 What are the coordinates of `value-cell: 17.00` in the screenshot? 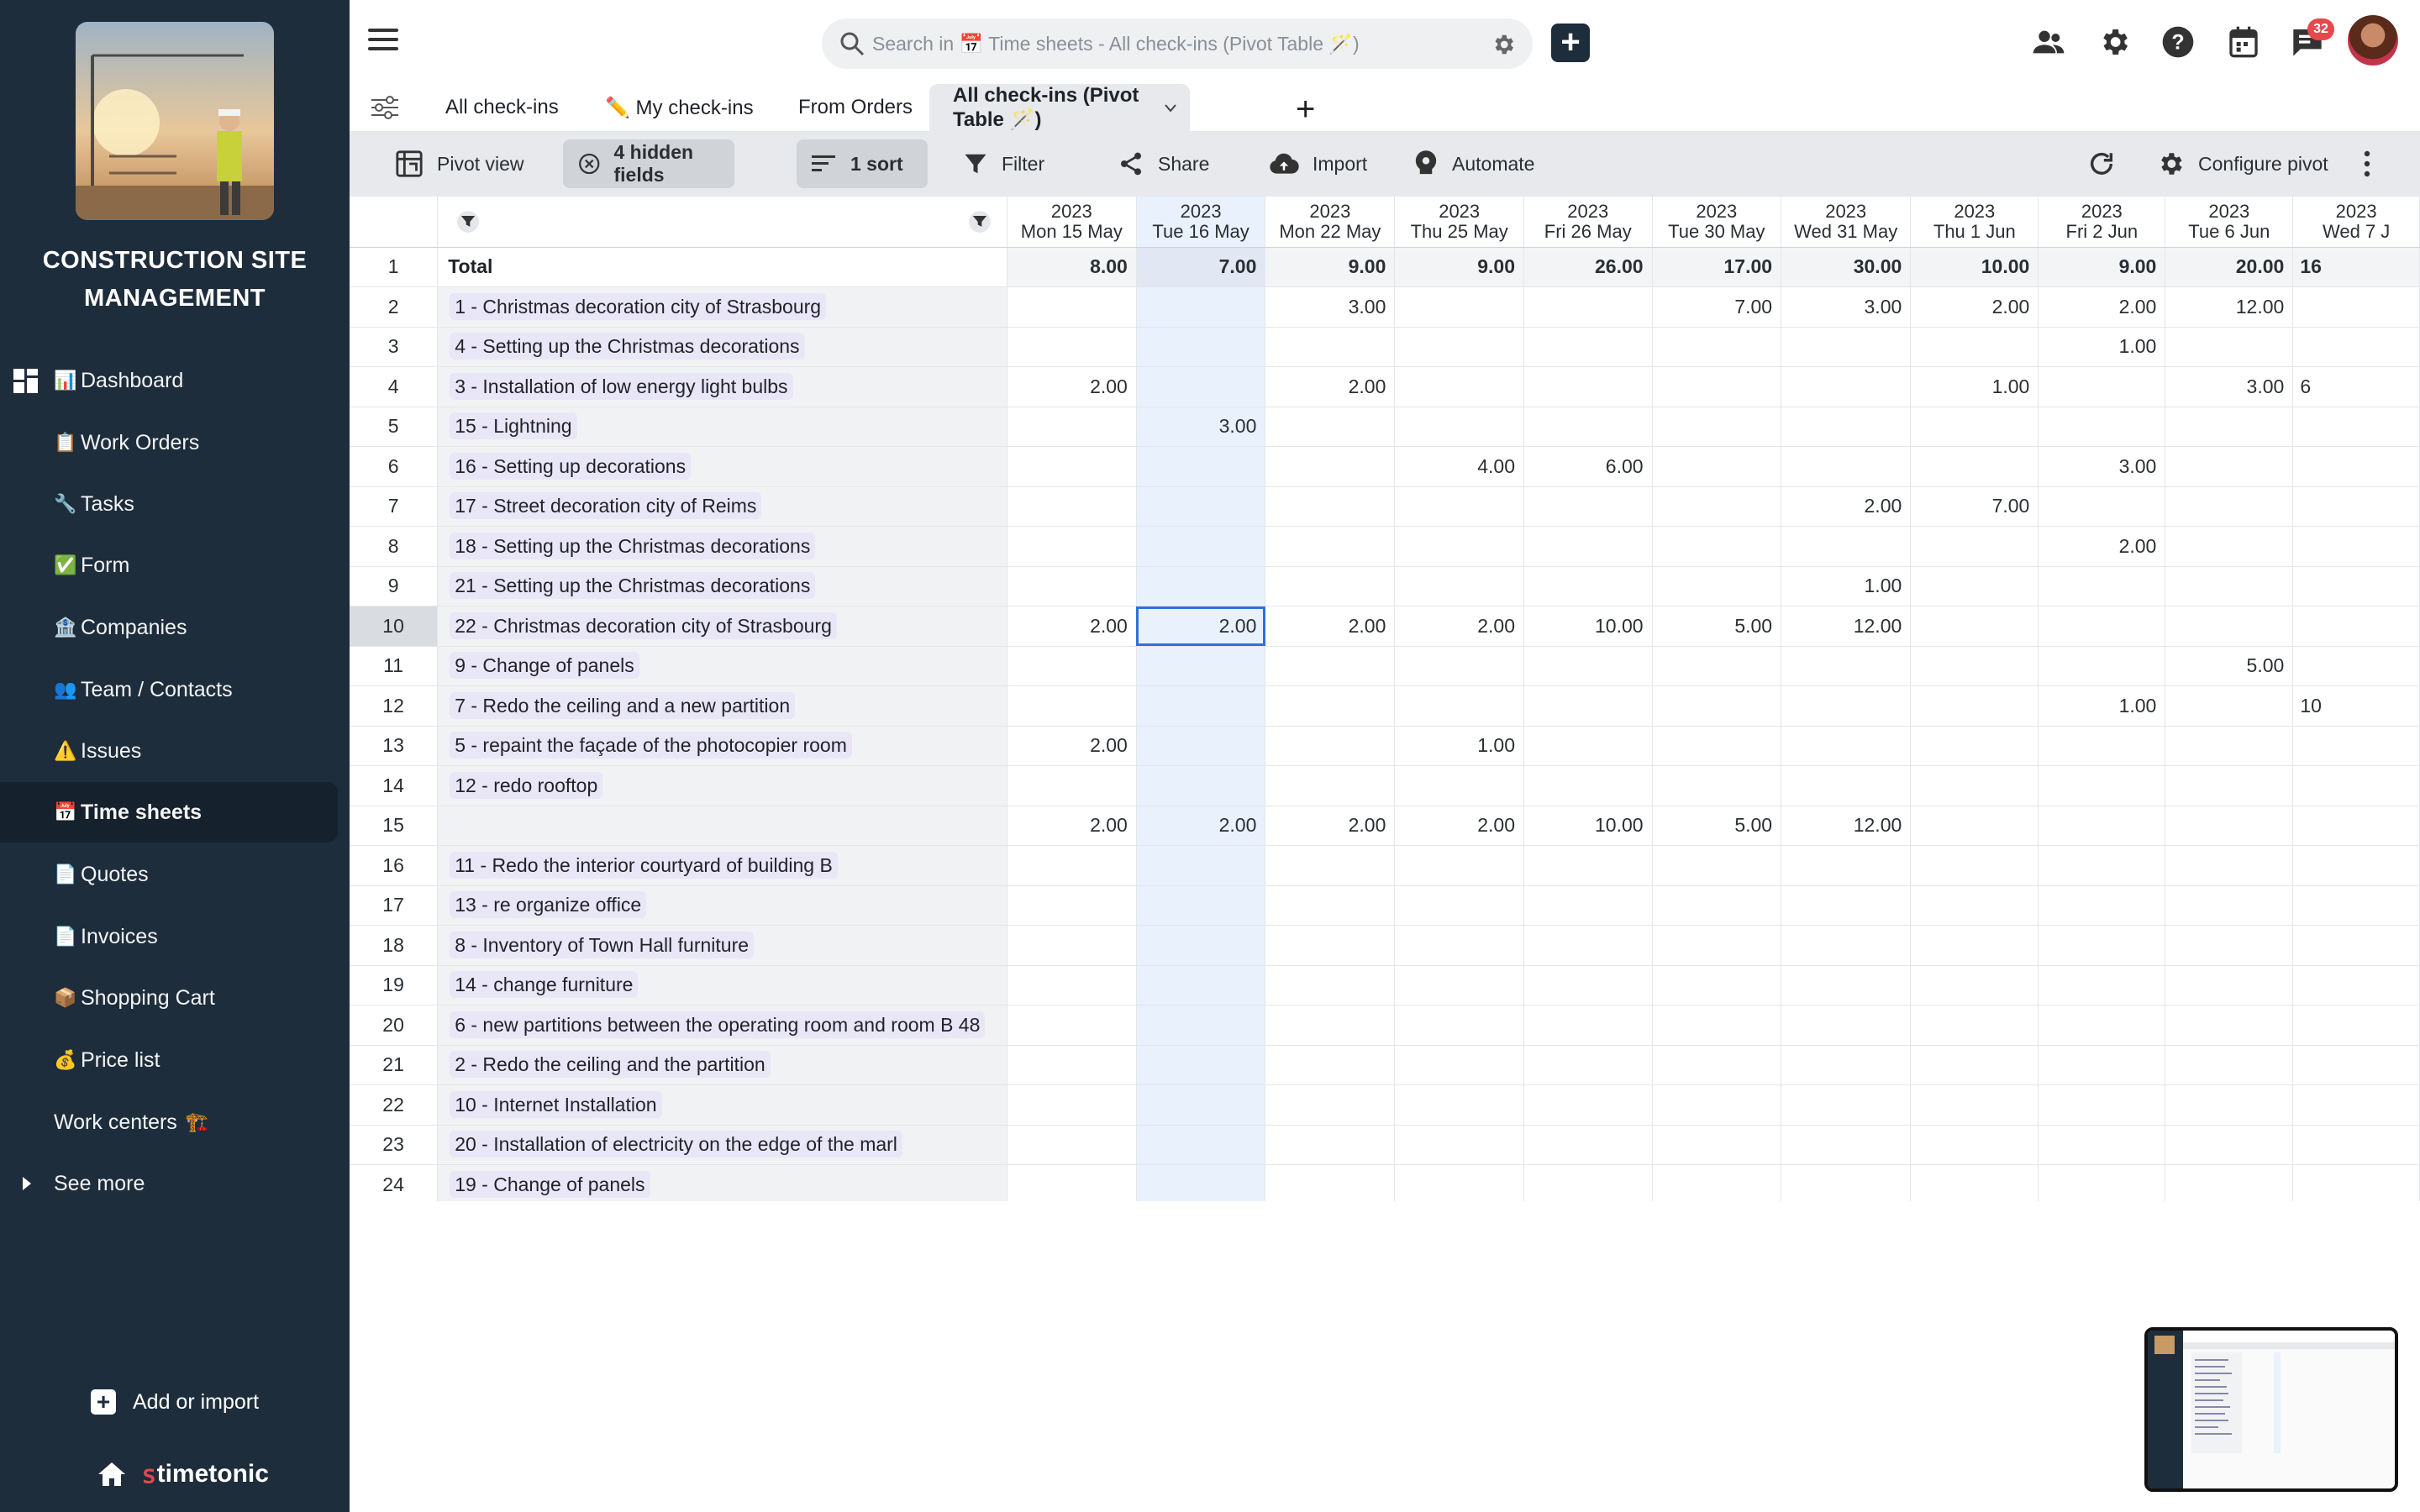 It's located at (1717, 267).